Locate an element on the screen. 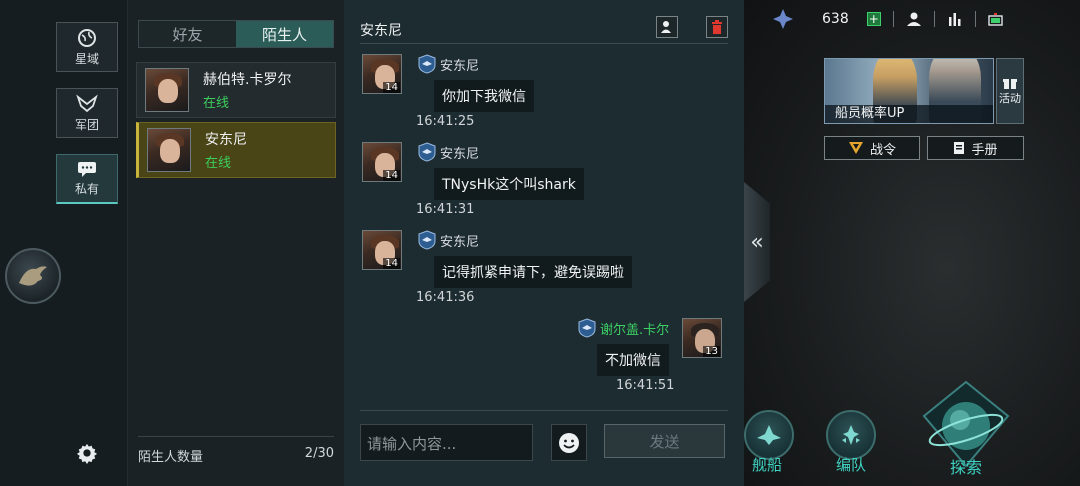 Image resolution: width=1080 pixels, height=486 pixels. banner-label: 船员概率UP is located at coordinates (909, 114).